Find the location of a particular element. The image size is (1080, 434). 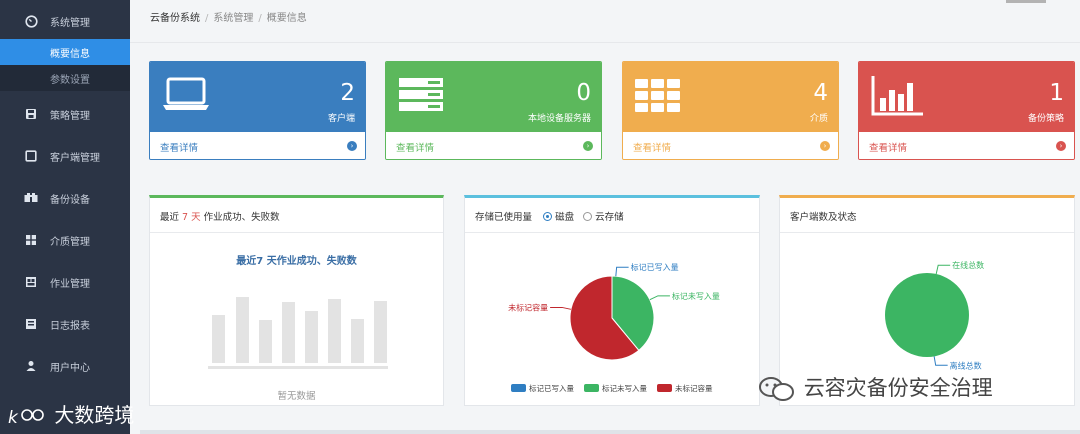

radio-cloud is located at coordinates (588, 216).